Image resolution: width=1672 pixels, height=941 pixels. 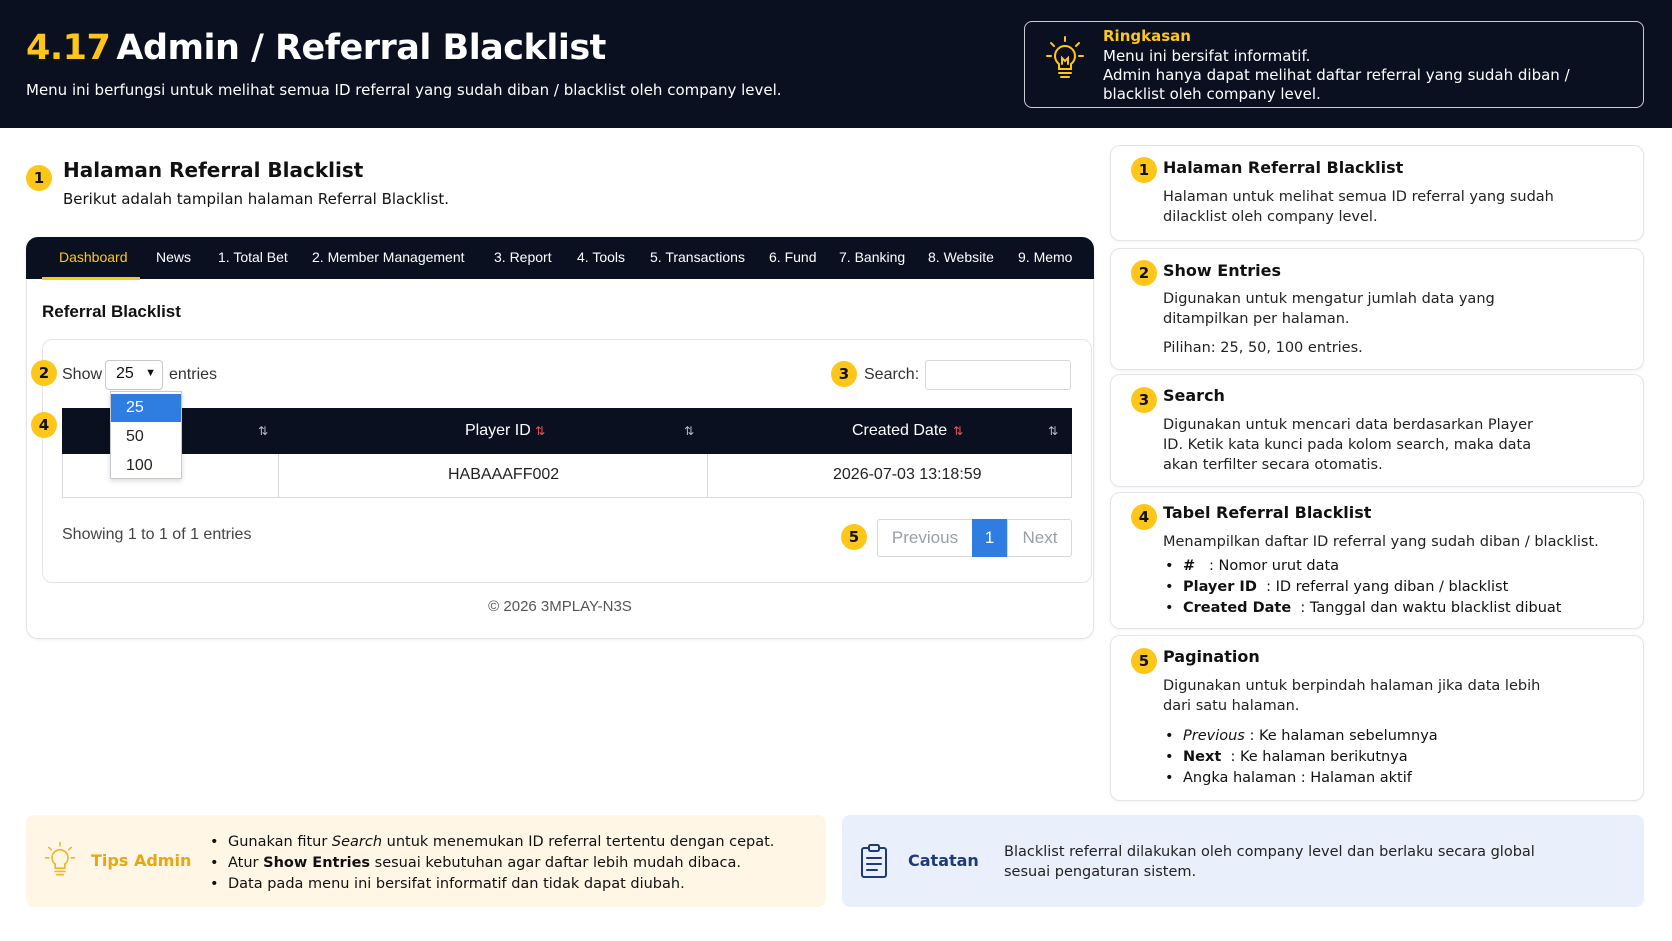 What do you see at coordinates (854, 537) in the screenshot?
I see `step-badge-5: 5` at bounding box center [854, 537].